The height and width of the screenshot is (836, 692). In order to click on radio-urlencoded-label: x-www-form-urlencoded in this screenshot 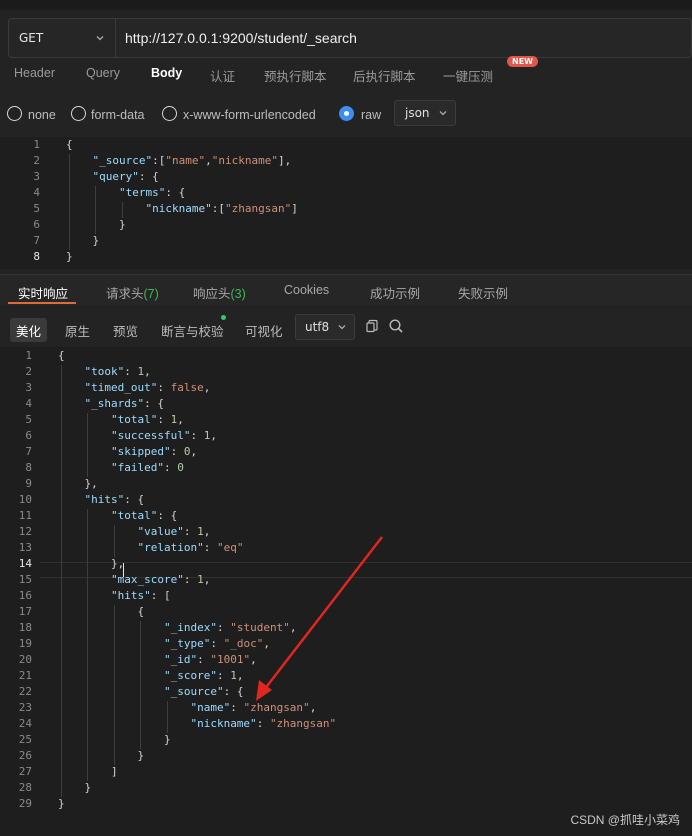, I will do `click(249, 115)`.